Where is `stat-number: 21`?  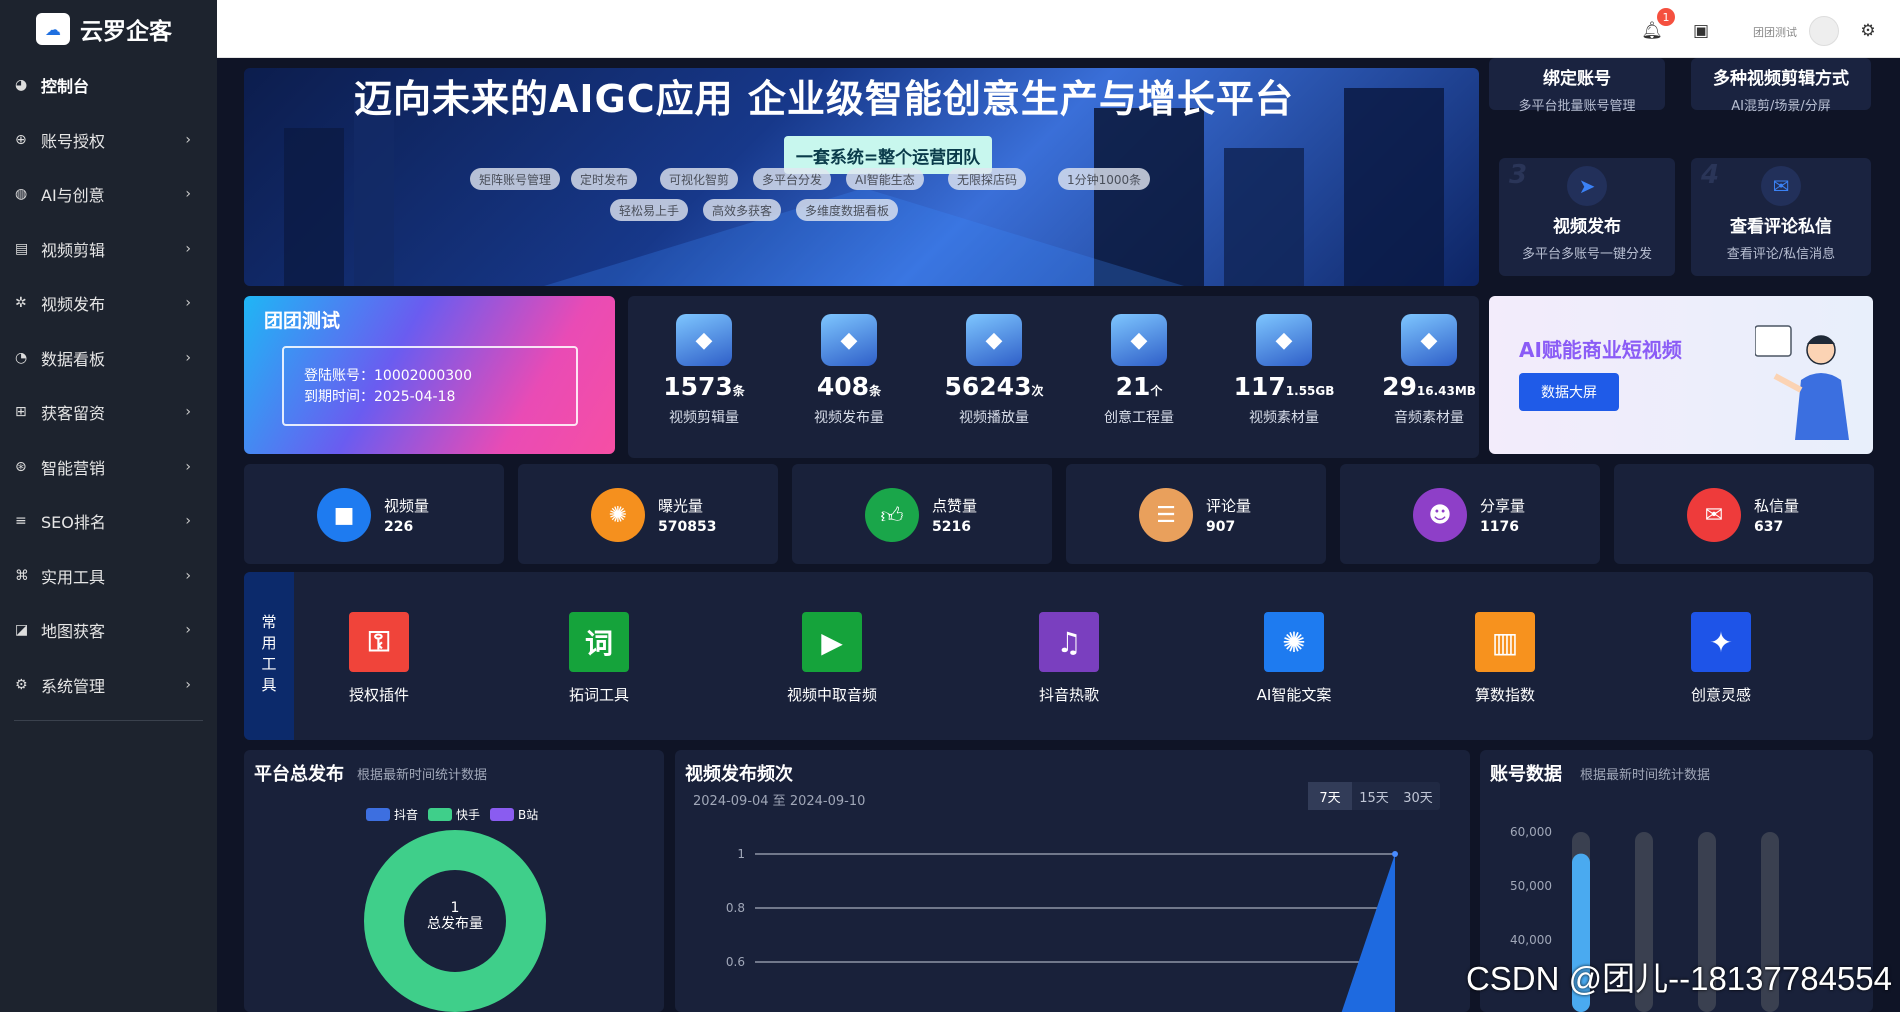 stat-number: 21 is located at coordinates (1133, 386).